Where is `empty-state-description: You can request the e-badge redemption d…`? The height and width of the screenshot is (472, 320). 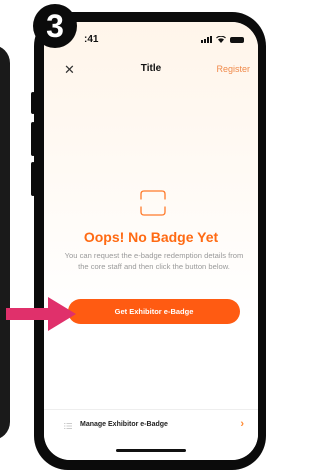
empty-state-description: You can request the e-badge redemption d… is located at coordinates (154, 261).